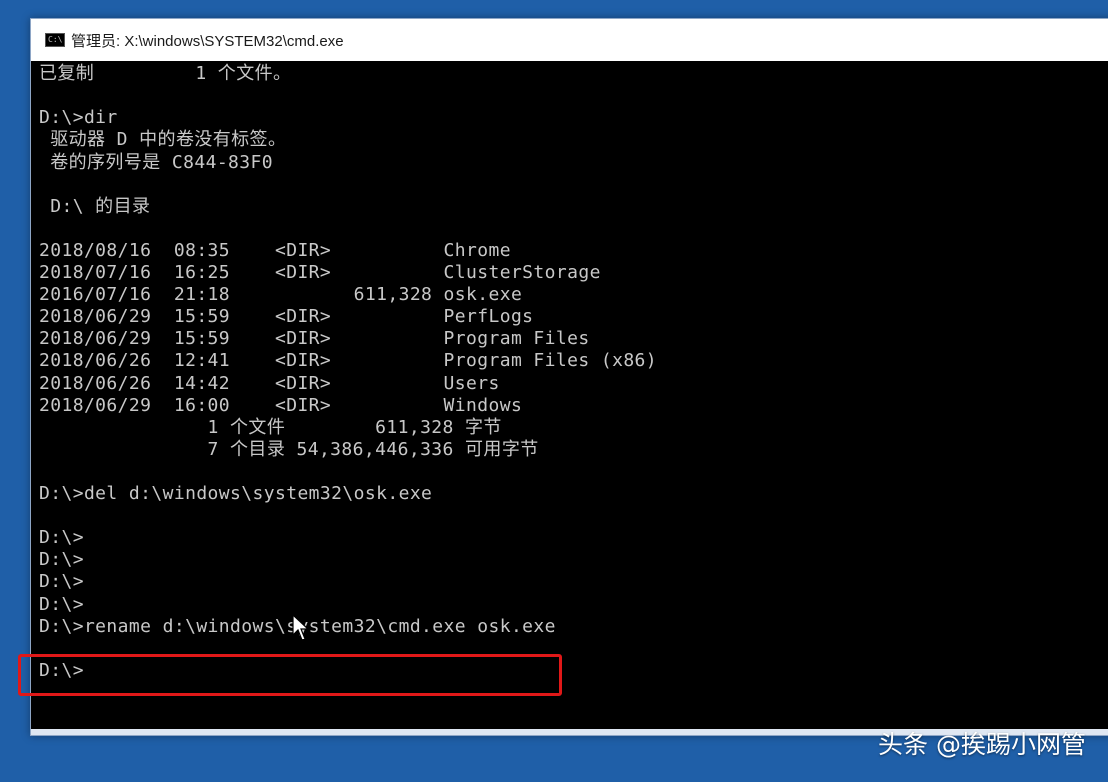 This screenshot has width=1108, height=782. What do you see at coordinates (982, 744) in the screenshot?
I see `watermark: 头条 @挨踢小网管` at bounding box center [982, 744].